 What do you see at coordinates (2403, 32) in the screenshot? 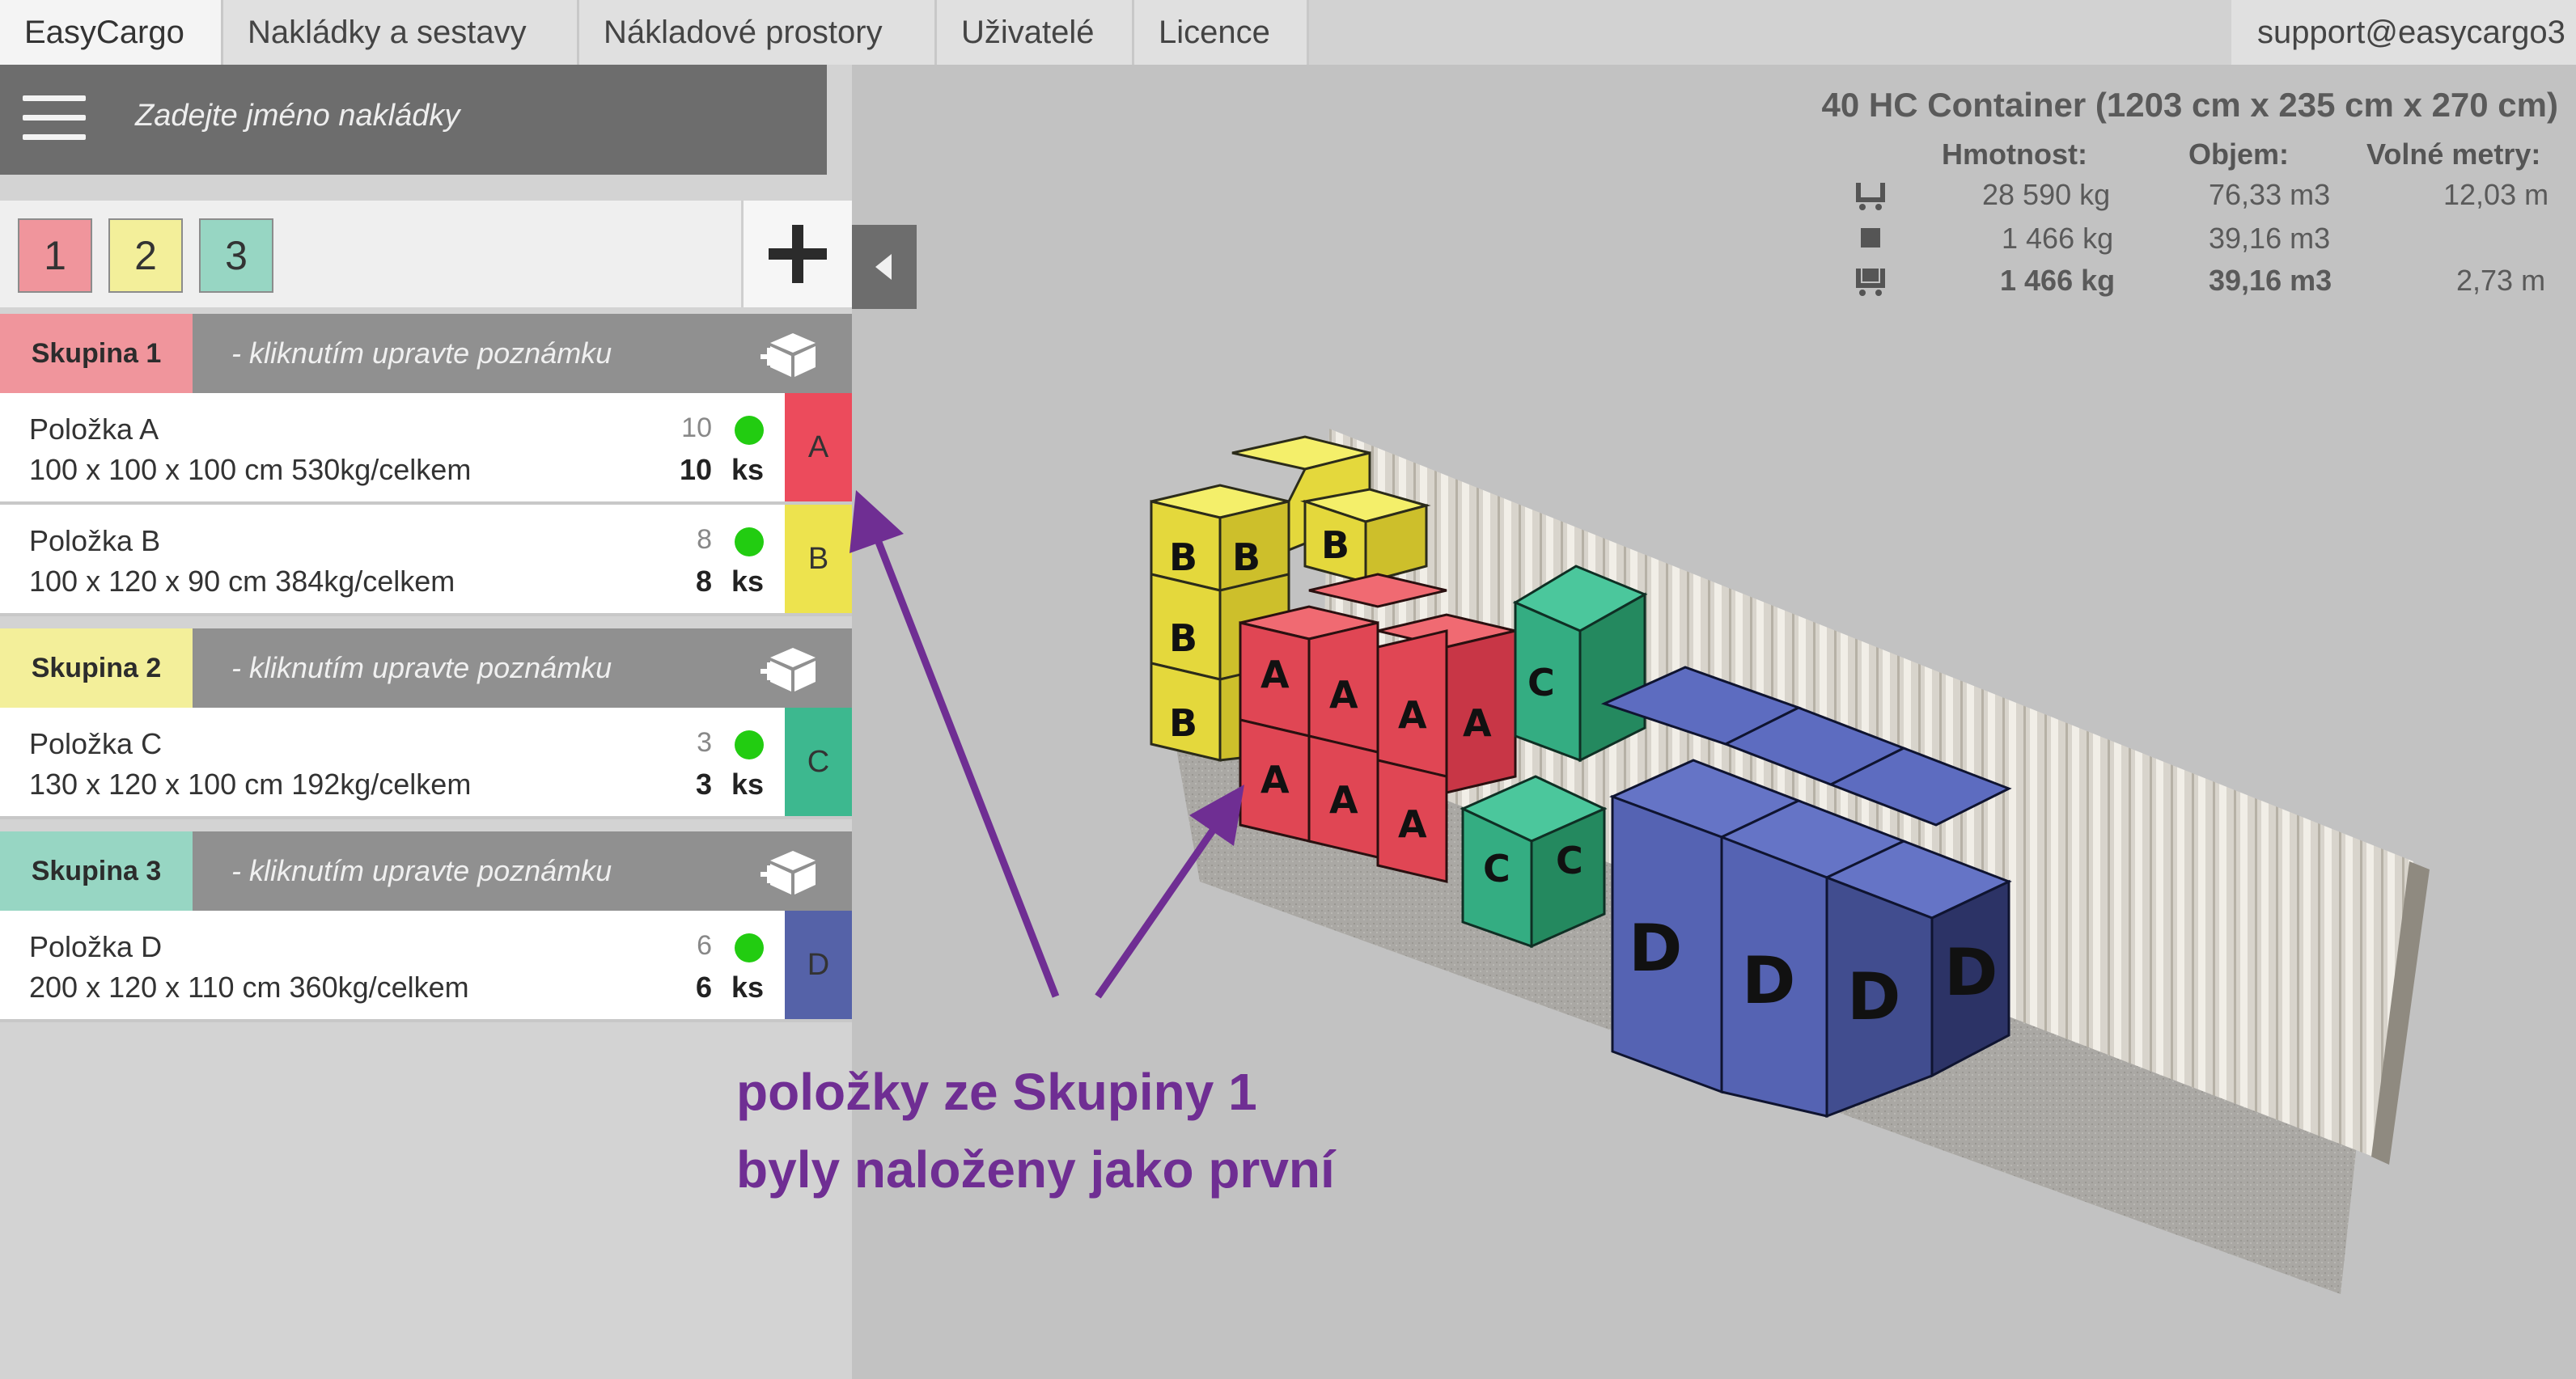
I see `support-email-link: support@easycargo3` at bounding box center [2403, 32].